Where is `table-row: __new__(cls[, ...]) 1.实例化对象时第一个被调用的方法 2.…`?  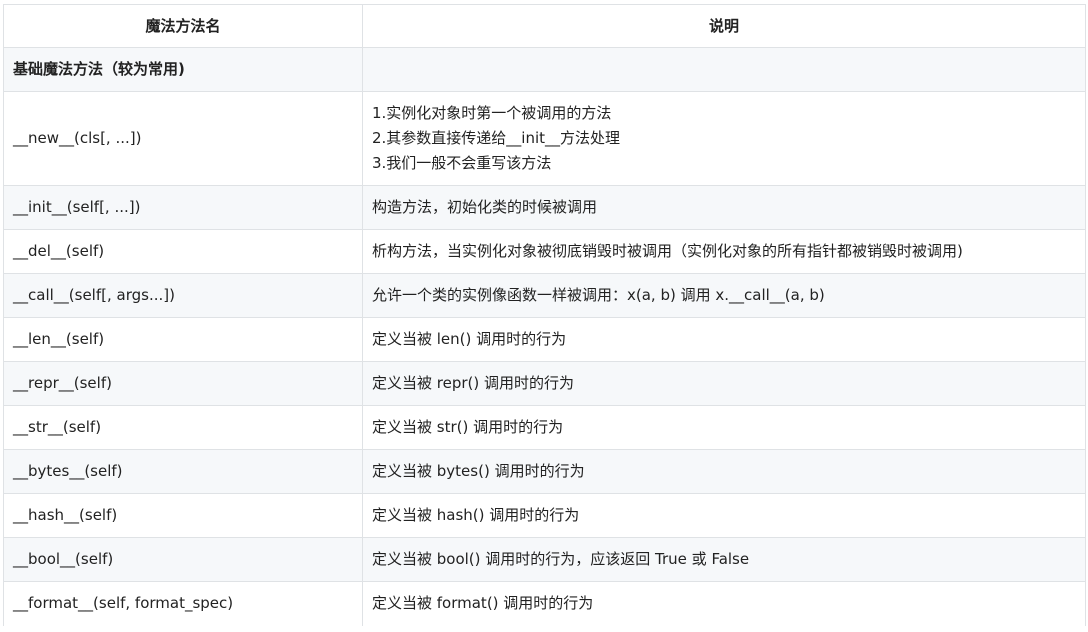
table-row: __new__(cls[, ...]) 1.实例化对象时第一个被调用的方法 2.… is located at coordinates (544, 138).